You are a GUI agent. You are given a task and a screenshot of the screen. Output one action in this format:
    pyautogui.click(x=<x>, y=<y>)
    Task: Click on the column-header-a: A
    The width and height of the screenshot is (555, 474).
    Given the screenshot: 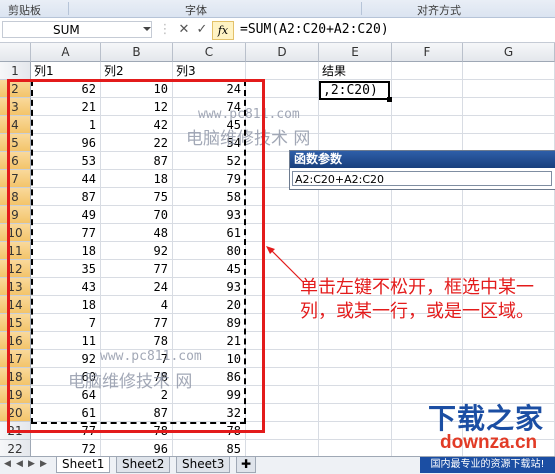 What is the action you would take?
    pyautogui.click(x=66, y=52)
    